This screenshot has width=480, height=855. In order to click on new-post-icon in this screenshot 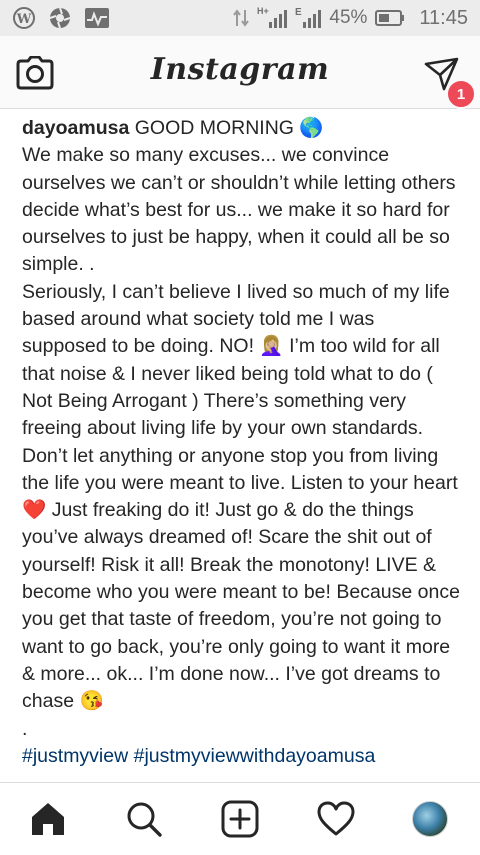, I will do `click(240, 819)`.